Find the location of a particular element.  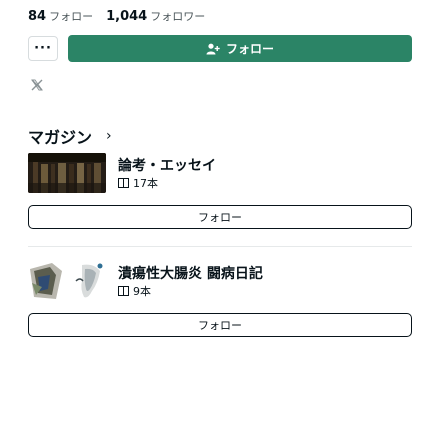

magazine-title: 潰瘍性大腸炎 闘病日記 is located at coordinates (190, 273).